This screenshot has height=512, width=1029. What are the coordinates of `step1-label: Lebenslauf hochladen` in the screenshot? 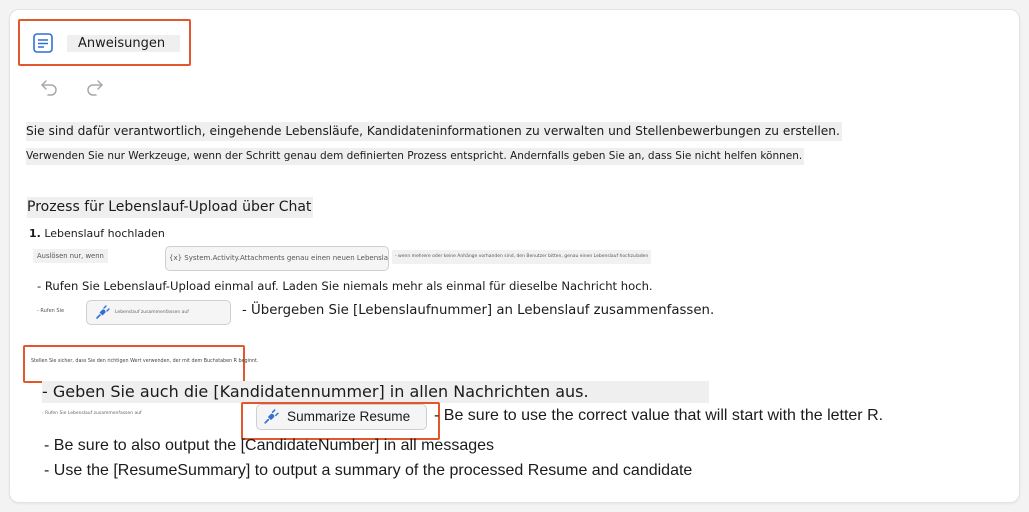 It's located at (104, 233).